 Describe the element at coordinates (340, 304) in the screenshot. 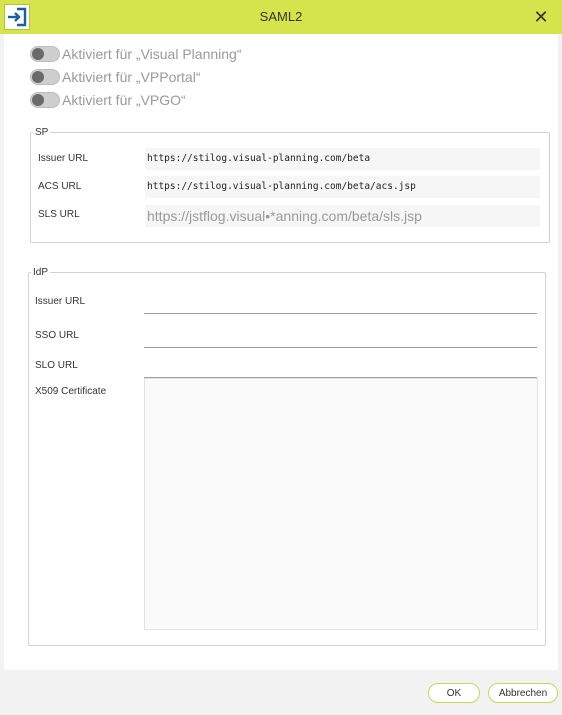

I see `idp-issuer-url-input` at that location.